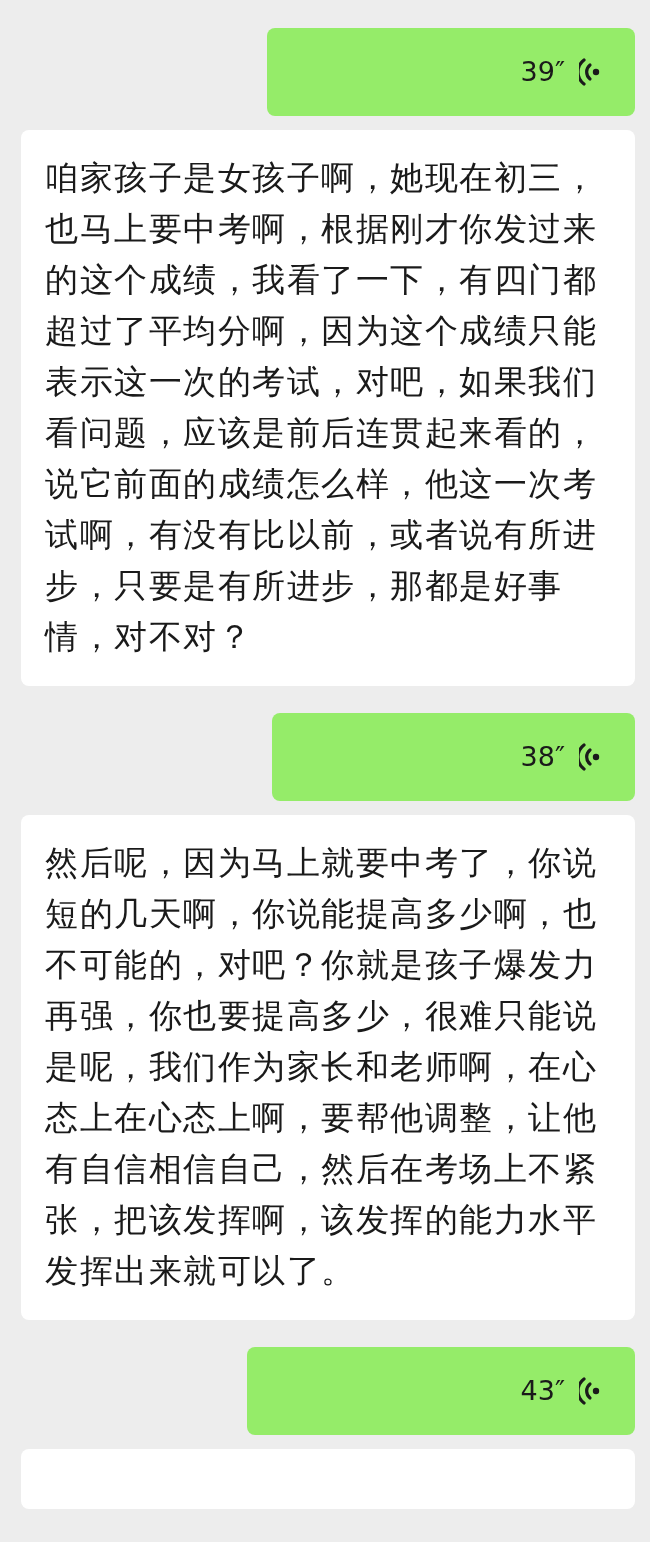 This screenshot has width=650, height=1542. I want to click on voice-duration: 38″, so click(542, 756).